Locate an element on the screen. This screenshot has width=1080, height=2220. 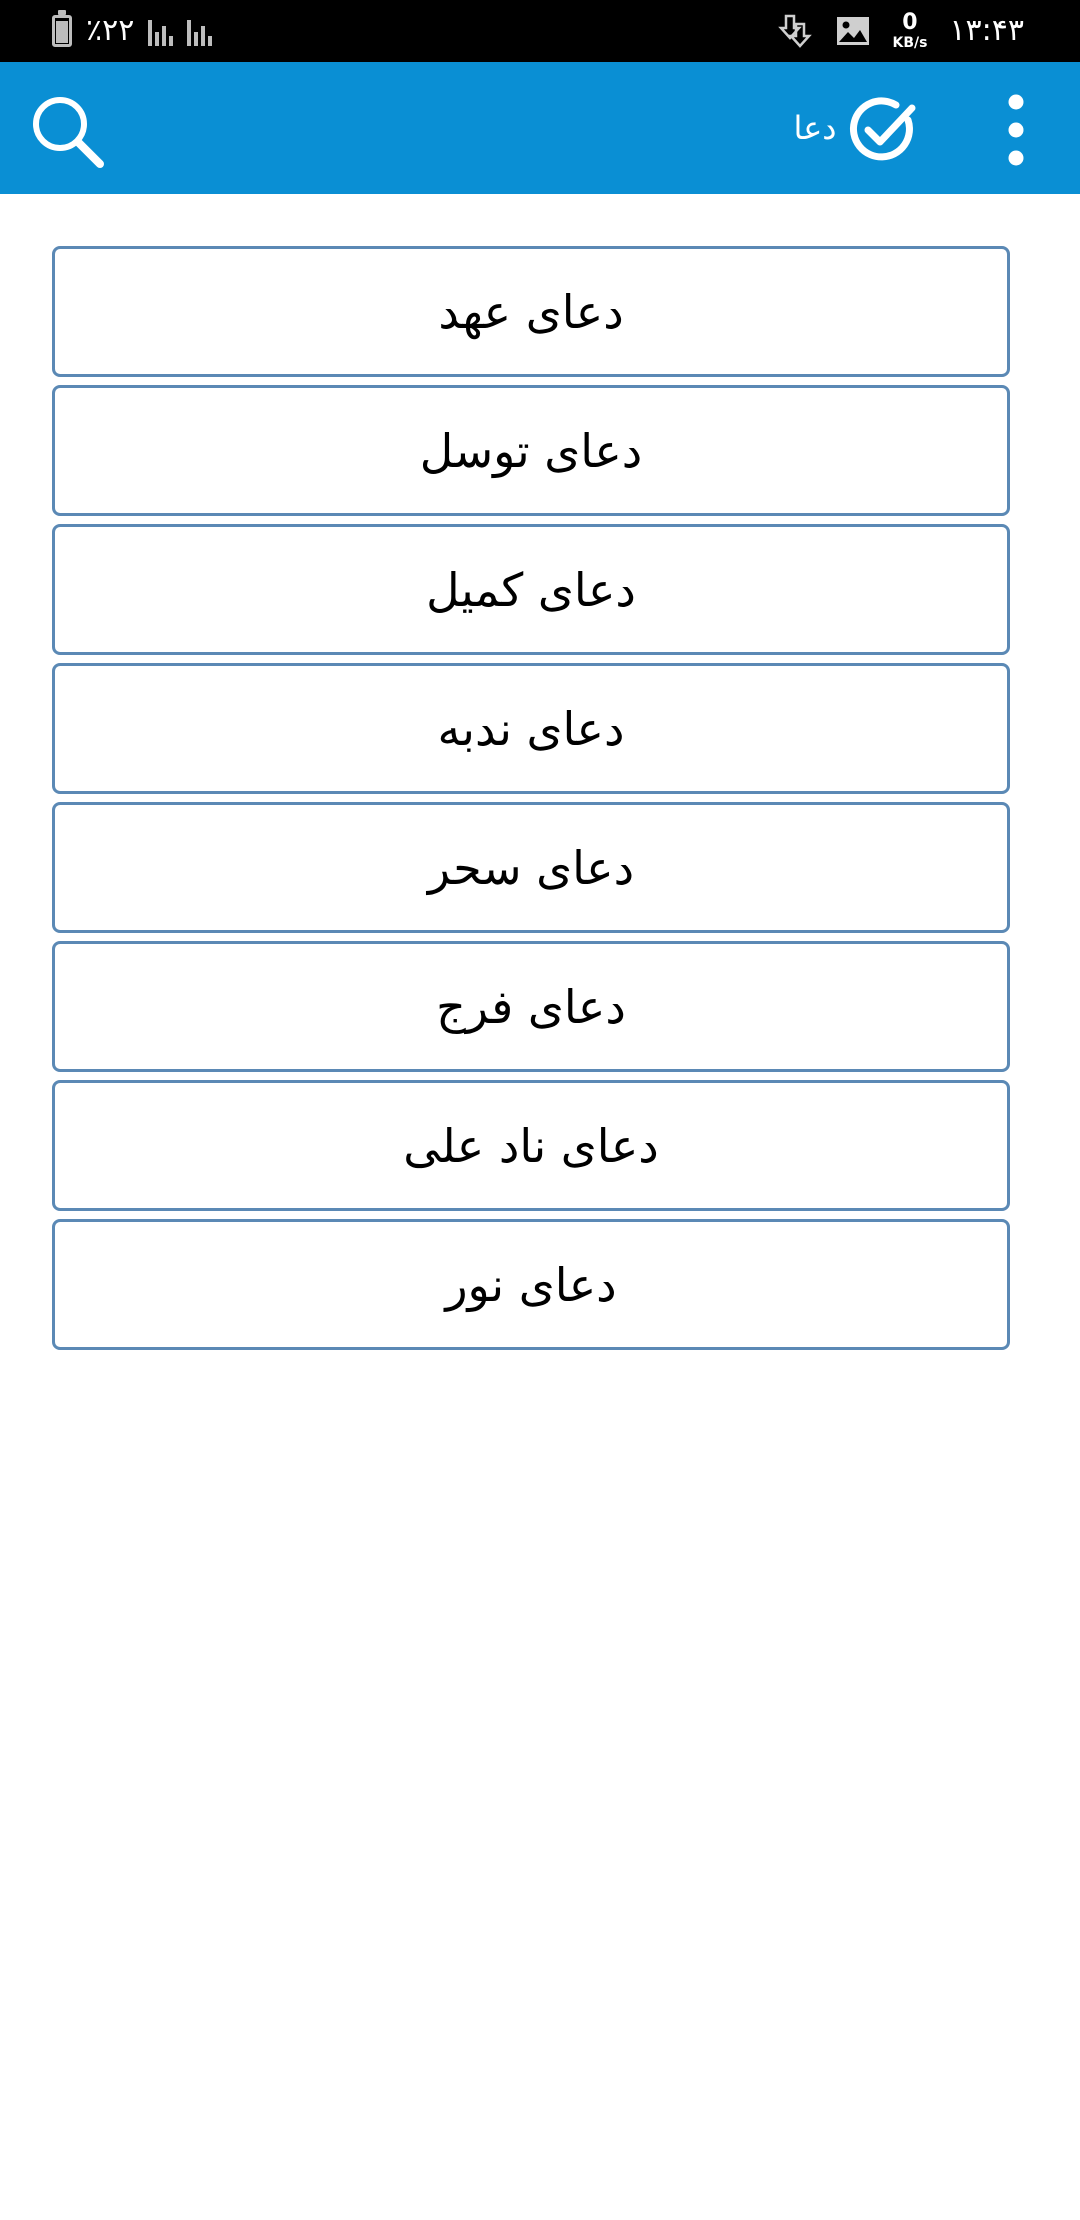
dua-item-faraj: دعای فرج is located at coordinates (531, 1006).